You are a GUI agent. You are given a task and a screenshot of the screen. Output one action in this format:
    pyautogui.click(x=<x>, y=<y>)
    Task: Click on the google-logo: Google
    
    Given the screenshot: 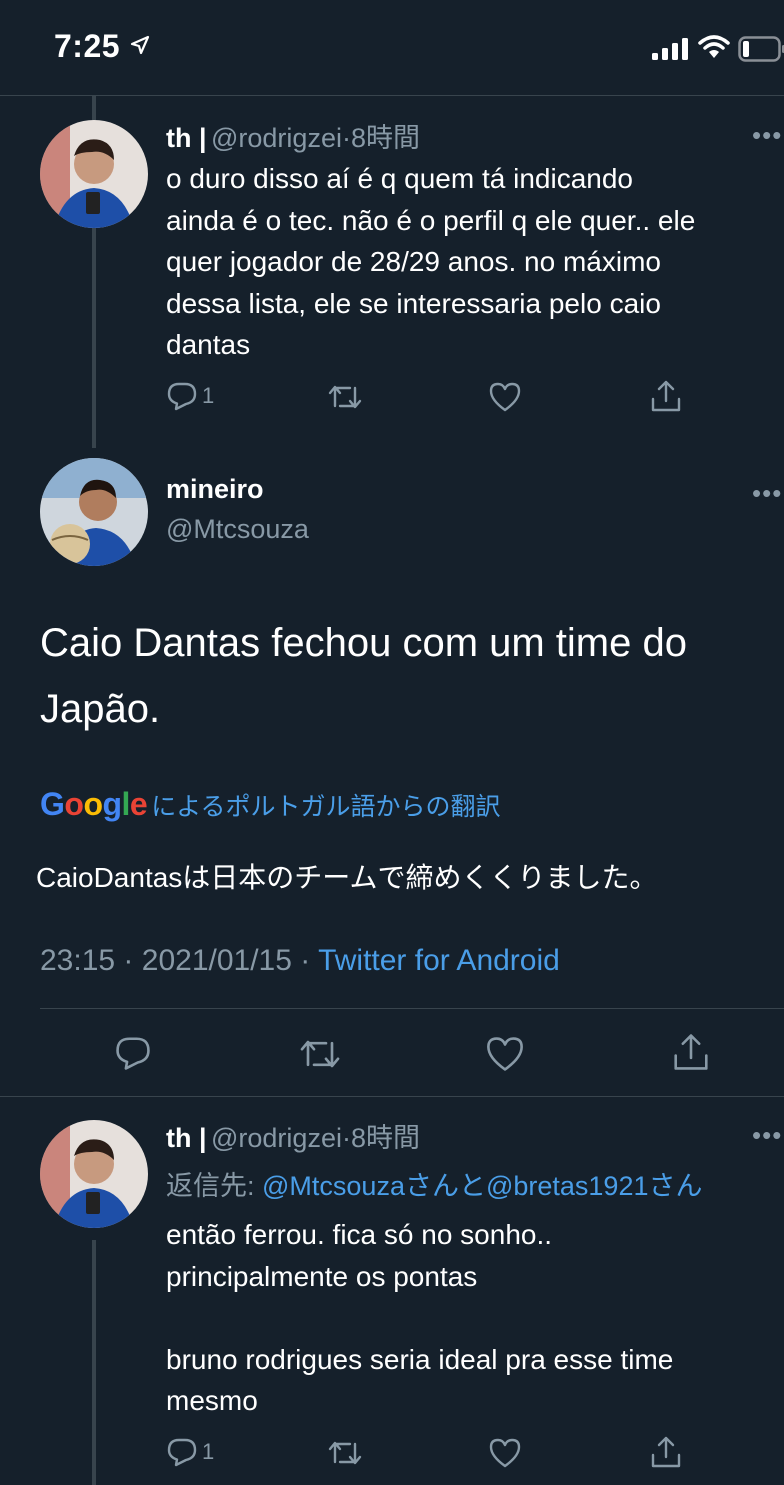 What is the action you would take?
    pyautogui.click(x=94, y=804)
    